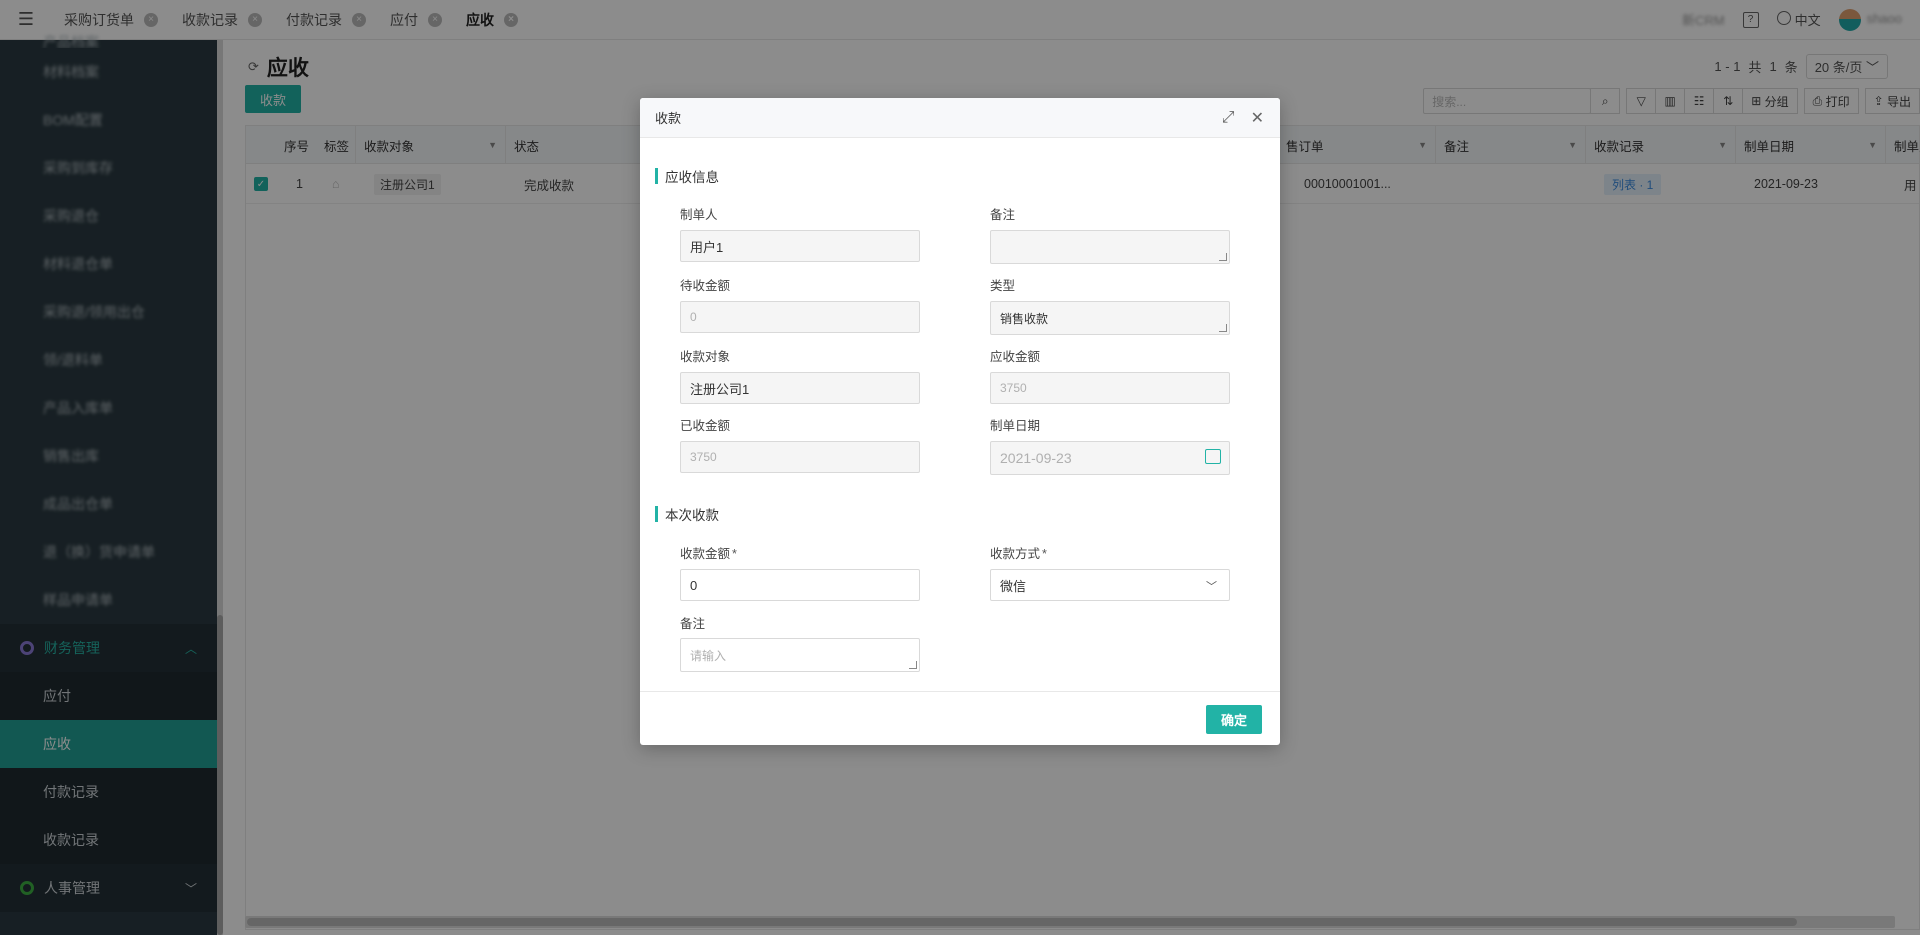 The width and height of the screenshot is (1920, 935). What do you see at coordinates (705, 357) in the screenshot?
I see `target-label: 收款对象` at bounding box center [705, 357].